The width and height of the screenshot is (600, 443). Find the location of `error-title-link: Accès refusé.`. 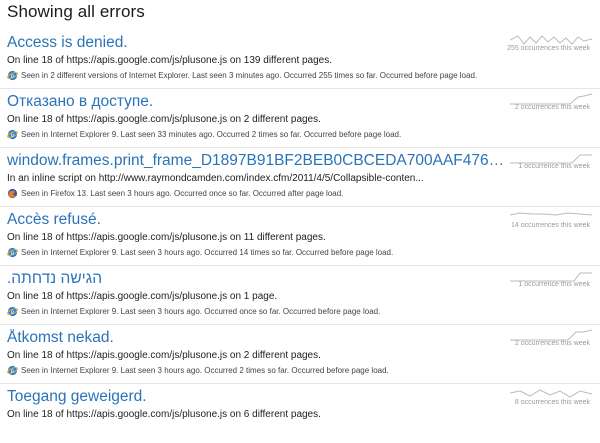

error-title-link: Accès refusé. is located at coordinates (257, 220).